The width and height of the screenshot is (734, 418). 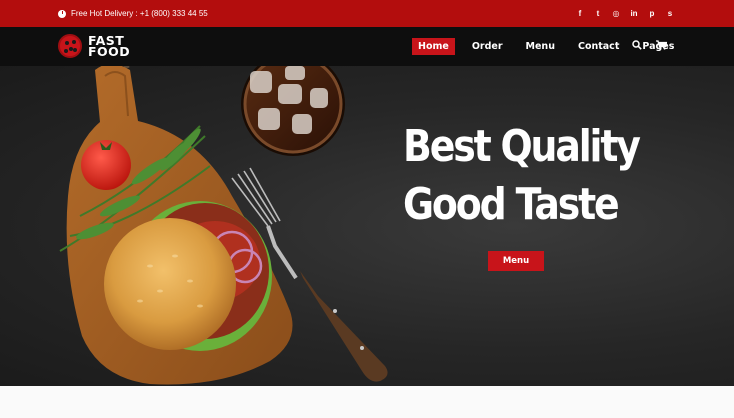 I want to click on pinterest-icon: p, so click(x=652, y=13).